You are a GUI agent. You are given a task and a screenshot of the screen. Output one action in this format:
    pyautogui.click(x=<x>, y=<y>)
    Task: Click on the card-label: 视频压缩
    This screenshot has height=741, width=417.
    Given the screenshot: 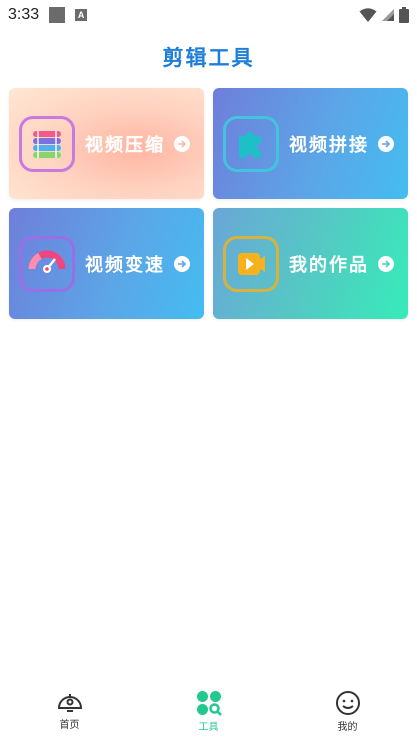 What is the action you would take?
    pyautogui.click(x=125, y=145)
    